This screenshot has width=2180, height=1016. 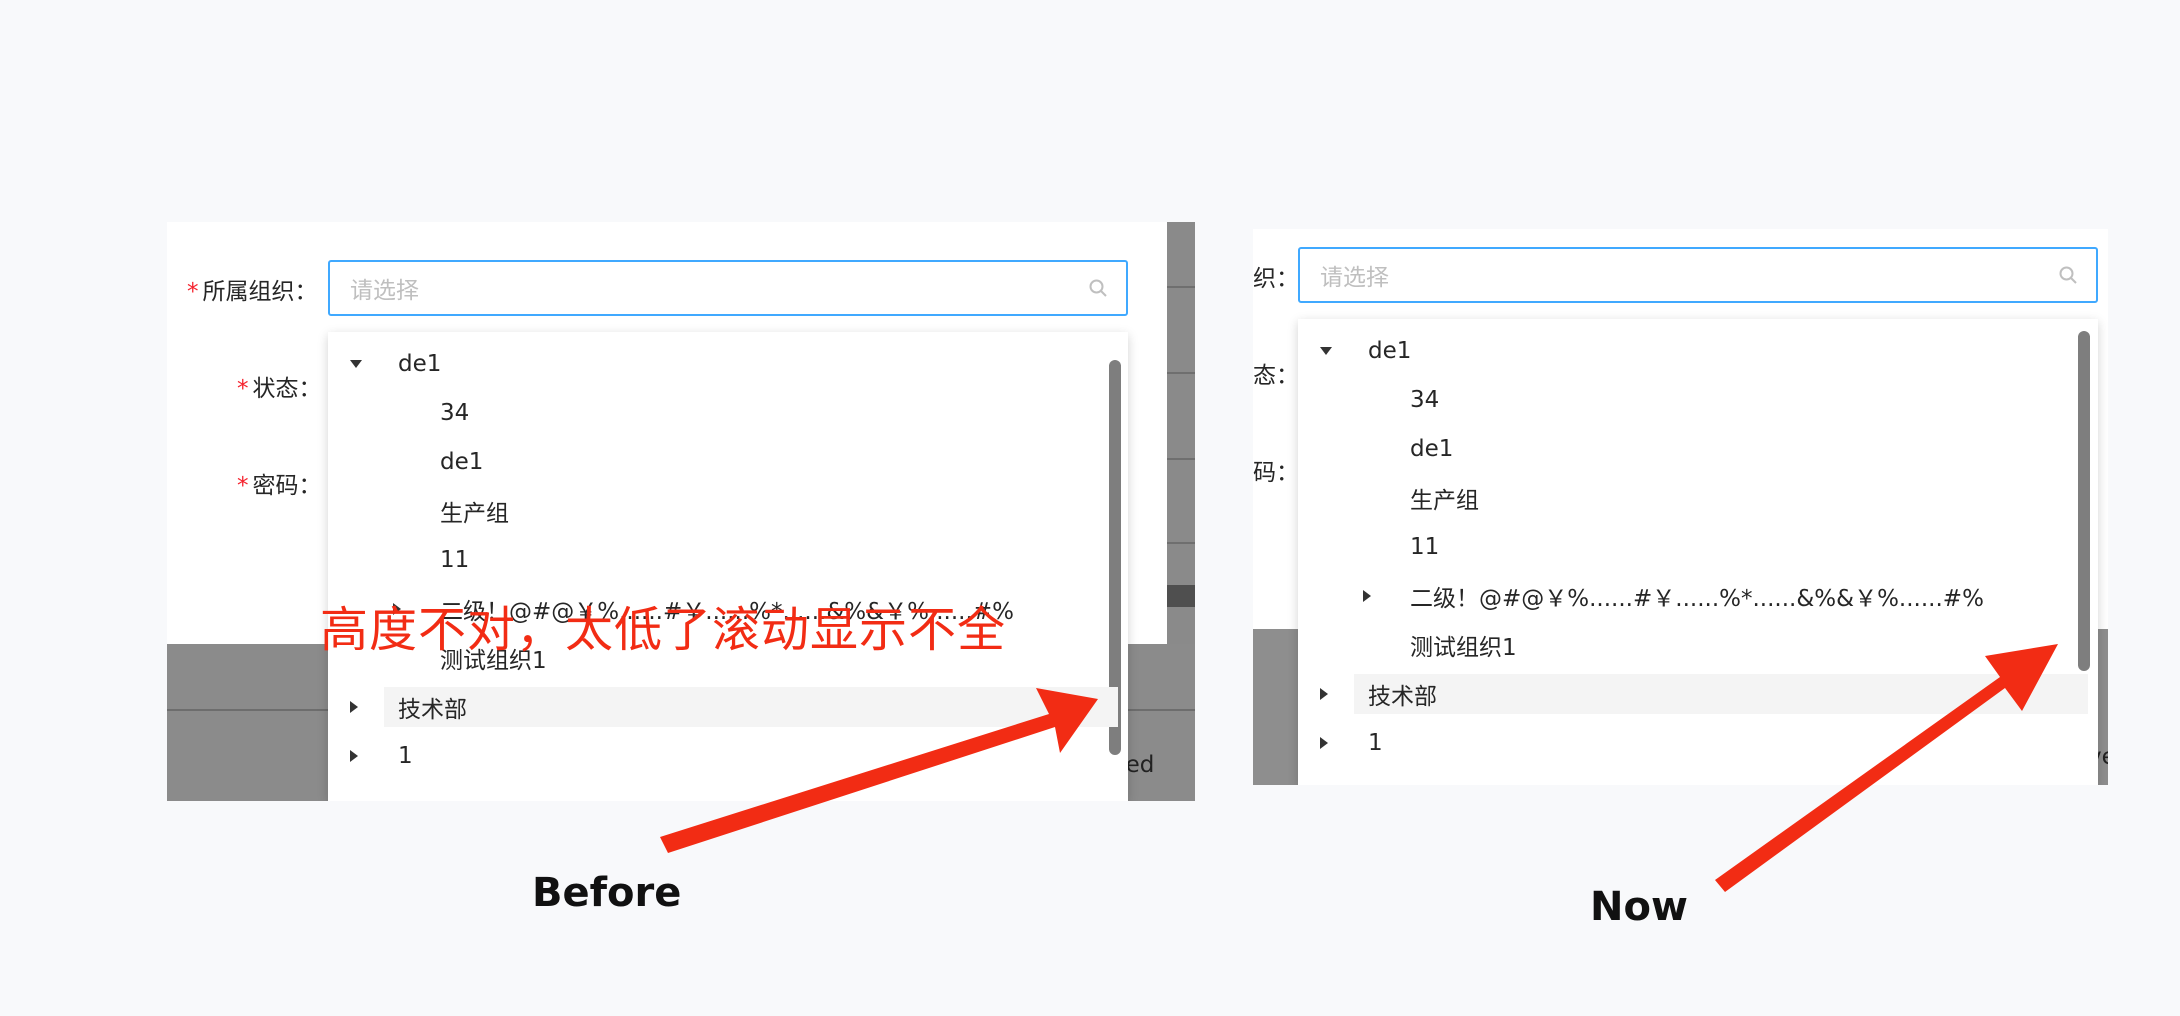 I want to click on now-caption: Now, so click(x=1639, y=907).